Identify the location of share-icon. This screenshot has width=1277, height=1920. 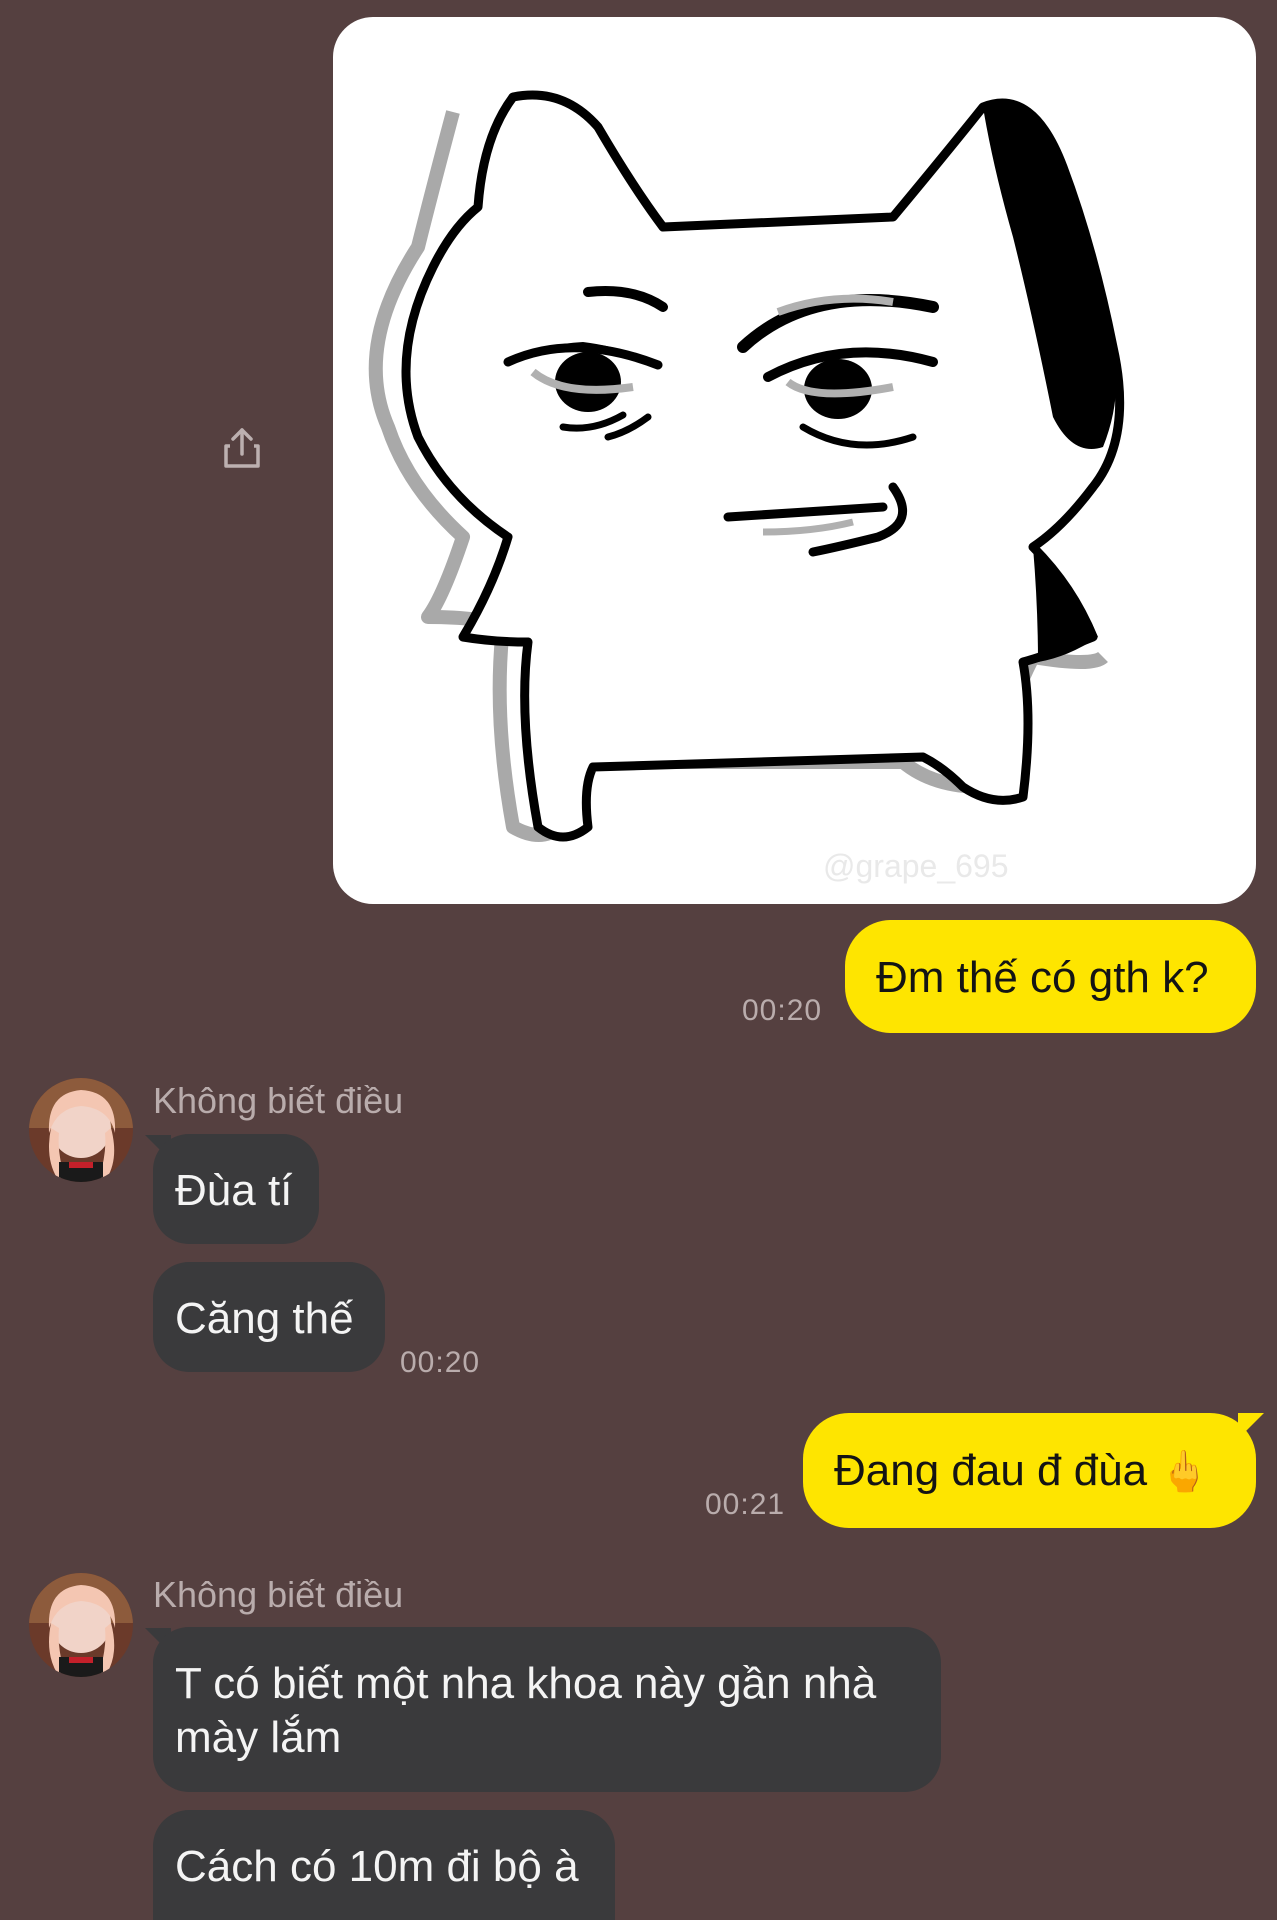
(242, 448).